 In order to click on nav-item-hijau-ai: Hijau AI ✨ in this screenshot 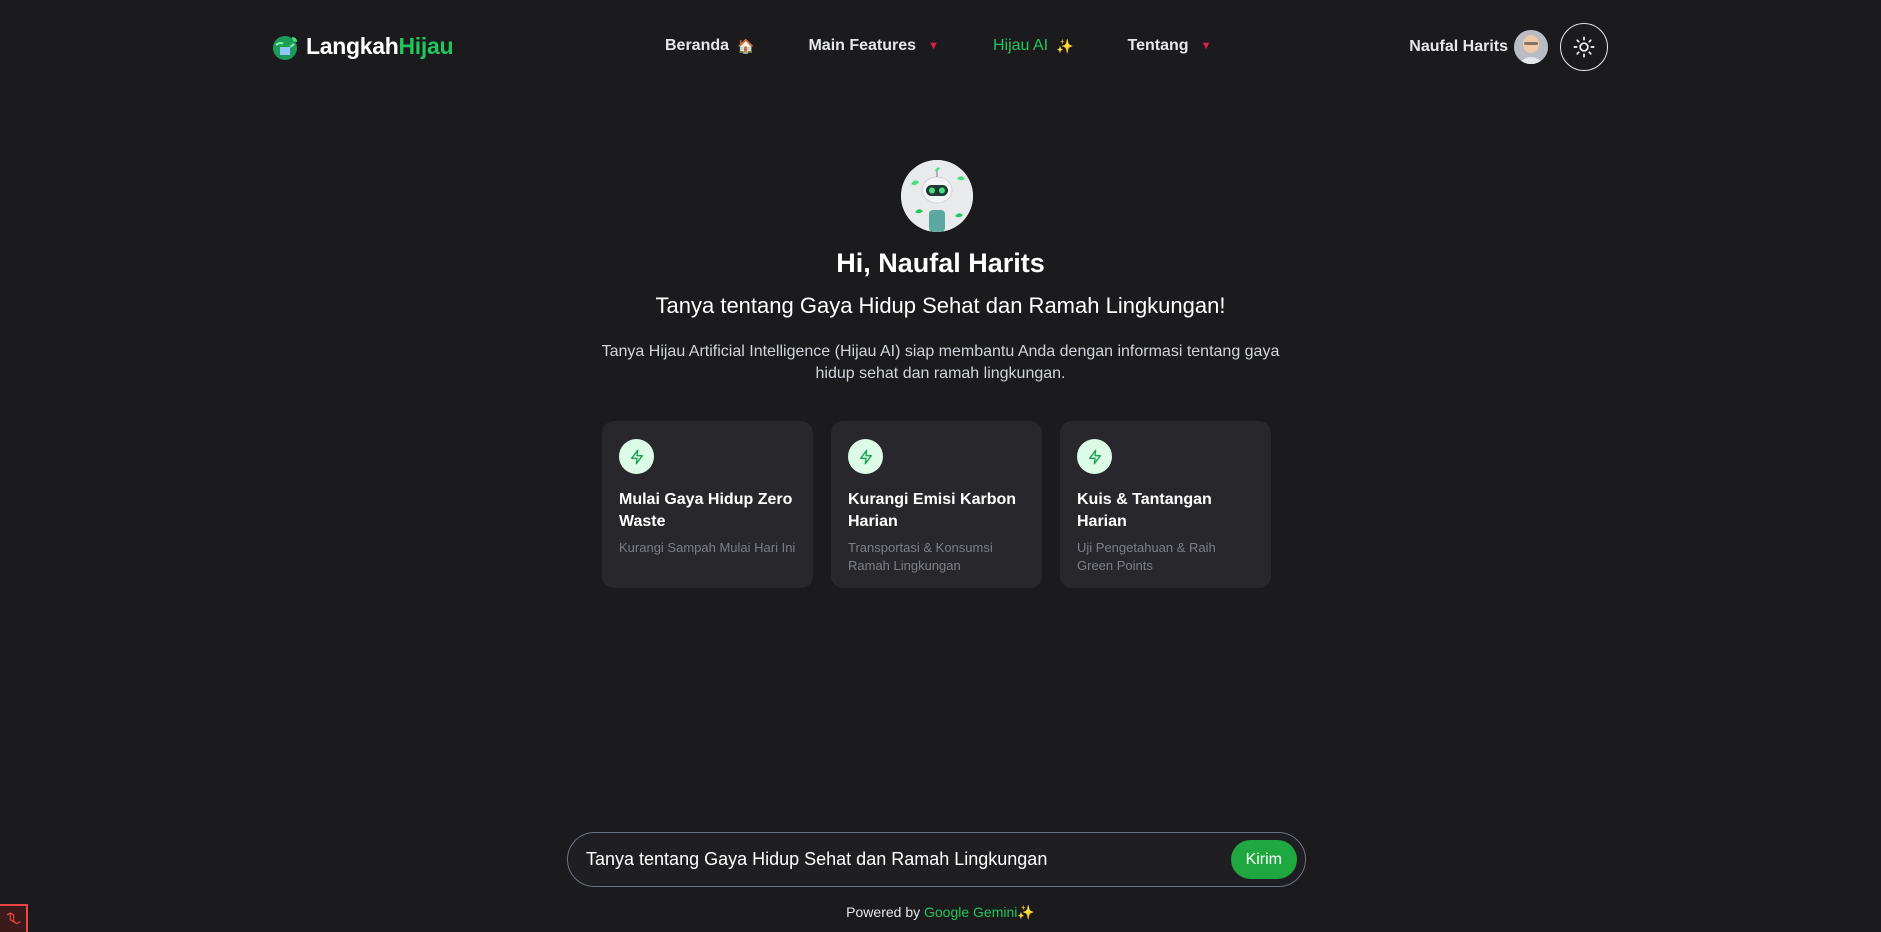, I will do `click(1033, 46)`.